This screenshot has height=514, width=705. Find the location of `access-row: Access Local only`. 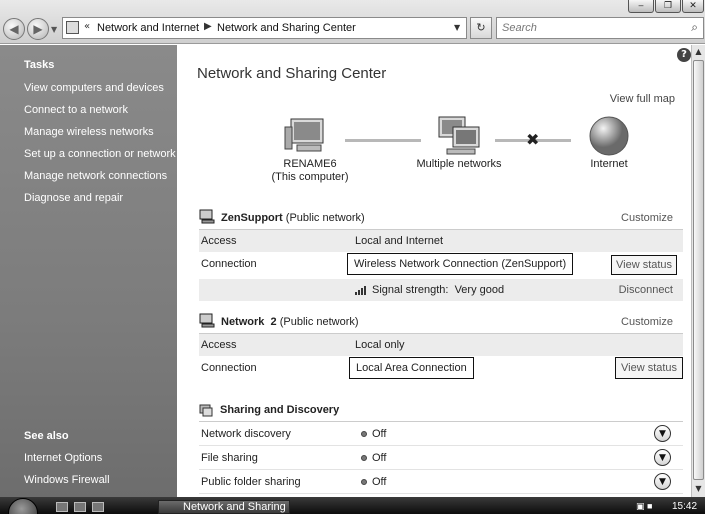

access-row: Access Local only is located at coordinates (441, 345).